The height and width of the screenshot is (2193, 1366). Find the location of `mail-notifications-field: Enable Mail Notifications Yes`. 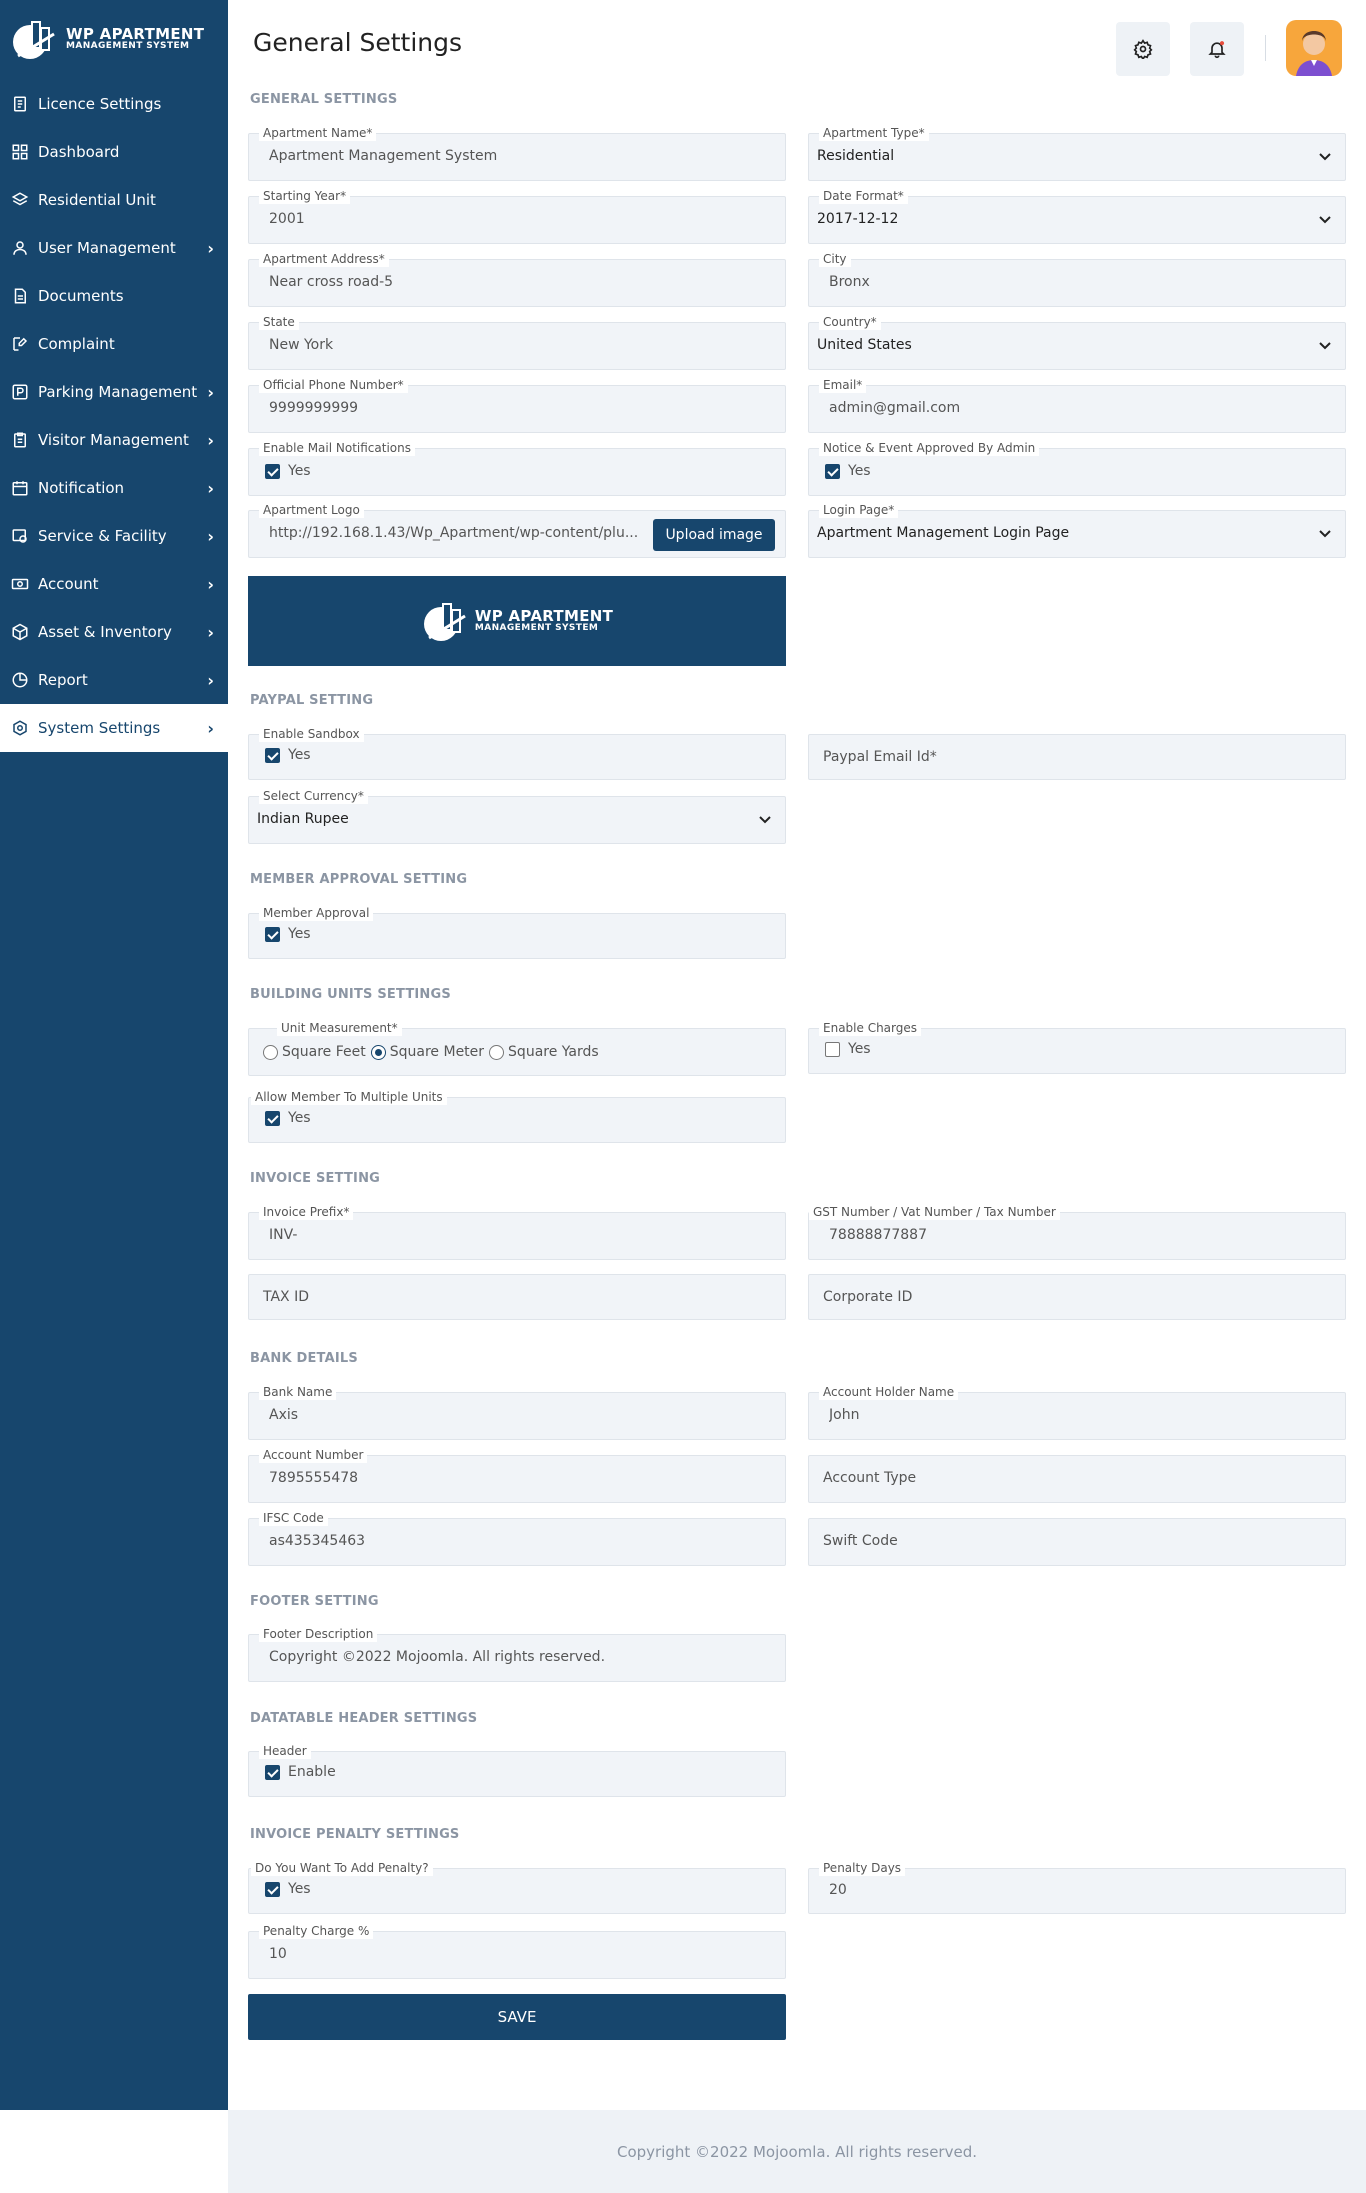

mail-notifications-field: Enable Mail Notifications Yes is located at coordinates (517, 468).